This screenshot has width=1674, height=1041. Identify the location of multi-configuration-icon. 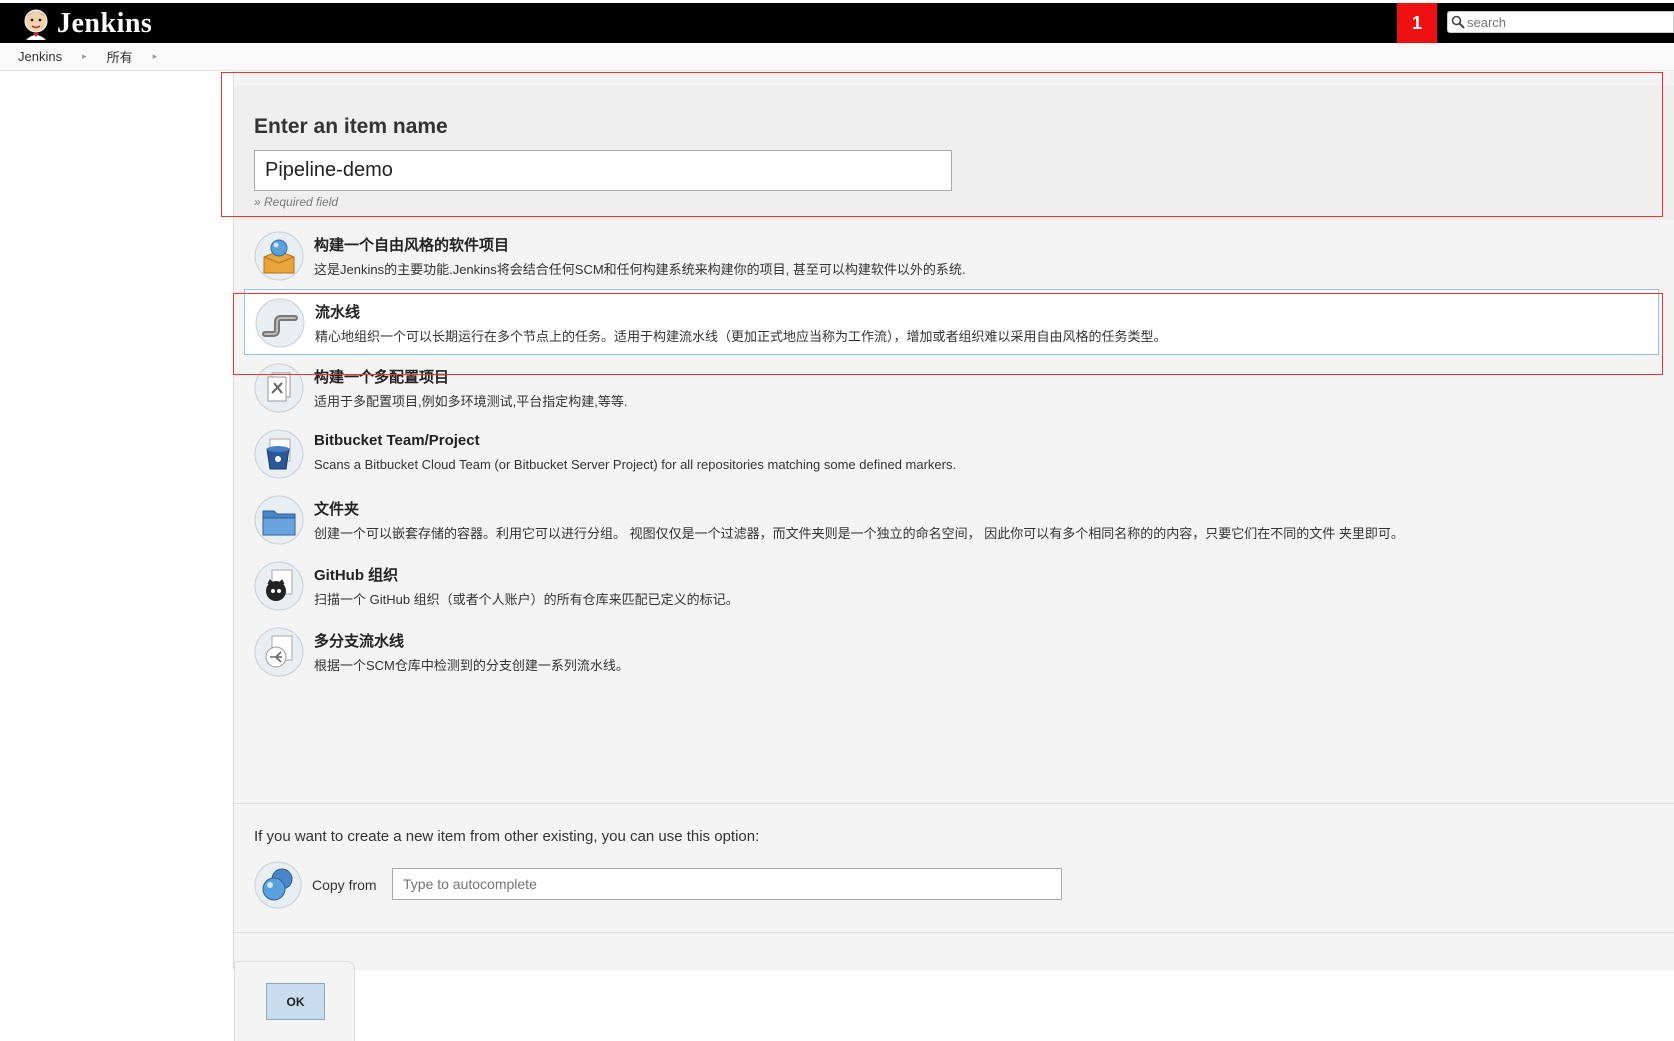
(279, 388).